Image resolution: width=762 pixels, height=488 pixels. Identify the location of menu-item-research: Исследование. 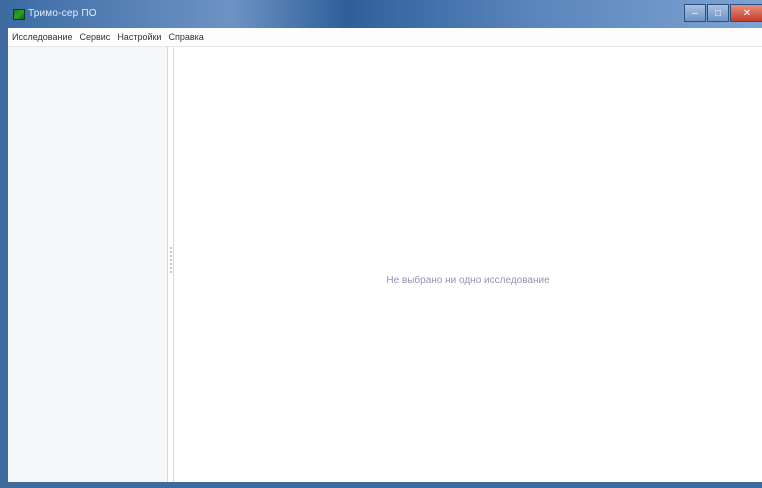
(42, 37).